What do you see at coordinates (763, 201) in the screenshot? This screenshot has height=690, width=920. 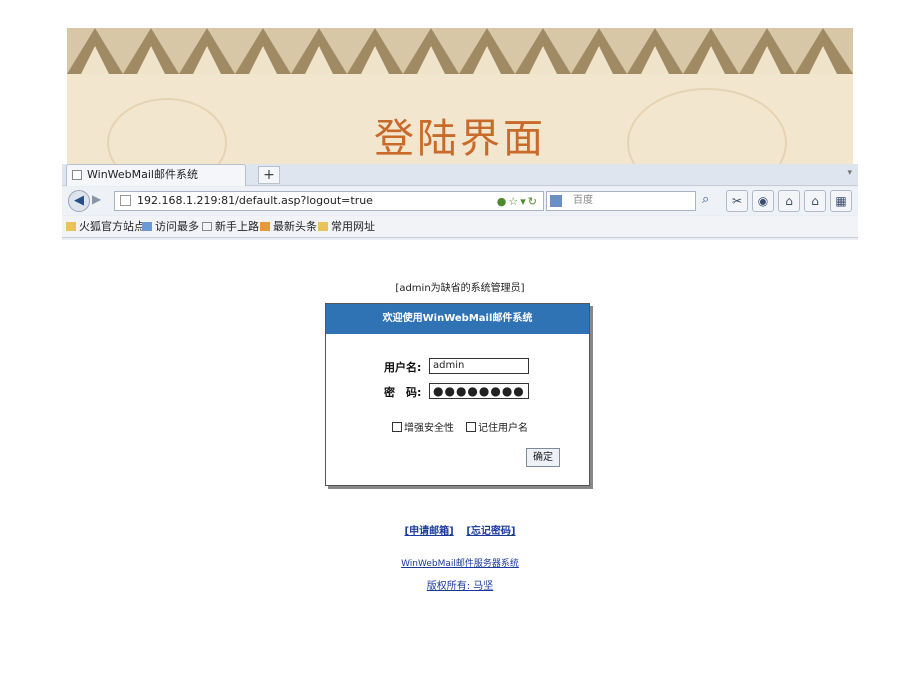 I see `addon-icon: ◉` at bounding box center [763, 201].